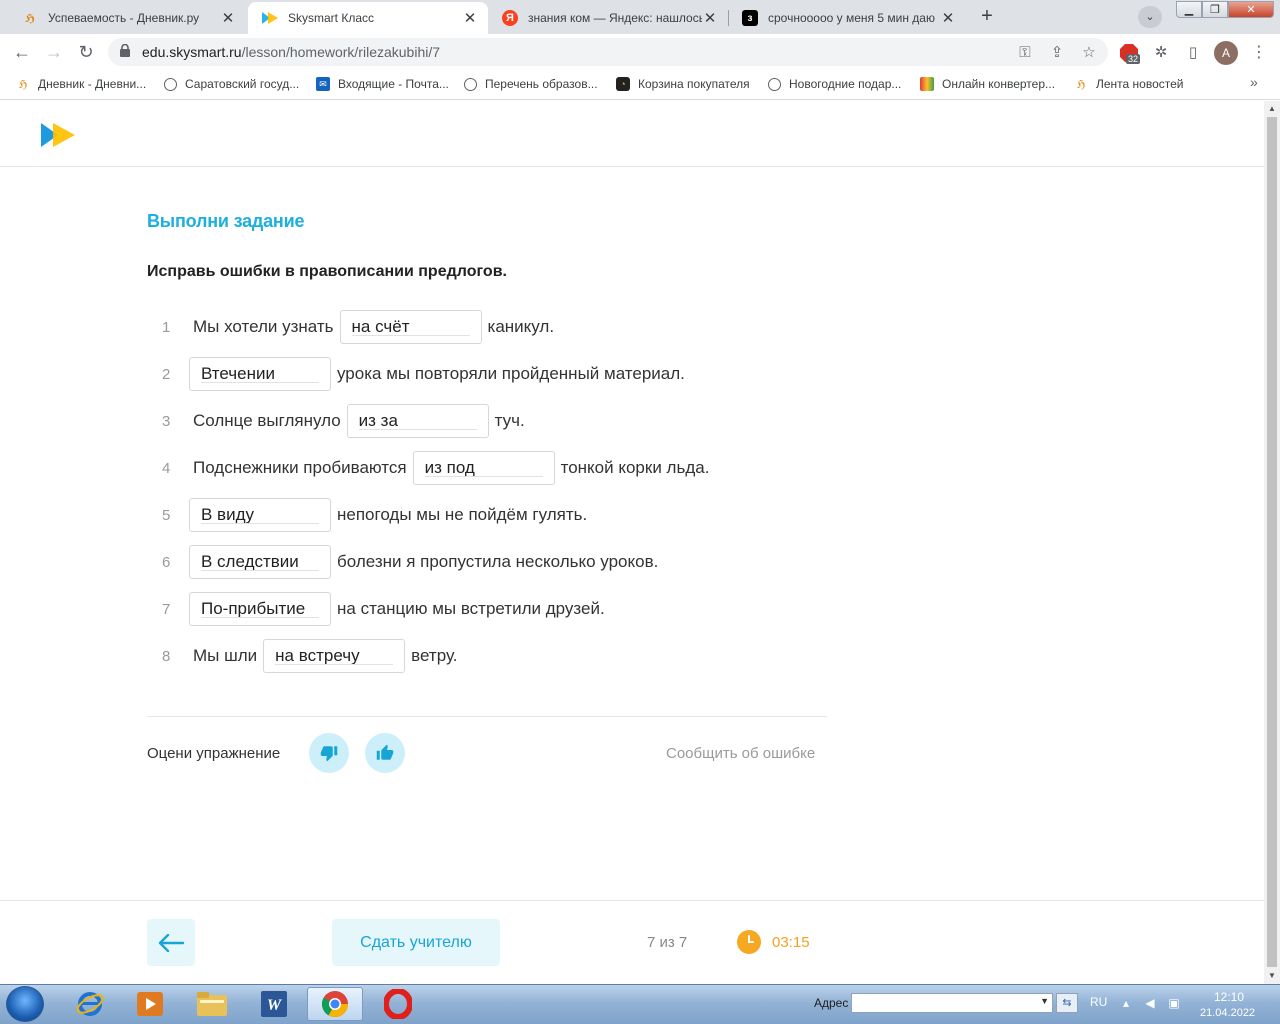 The image size is (1280, 1024). I want to click on timer: 03:15, so click(791, 942).